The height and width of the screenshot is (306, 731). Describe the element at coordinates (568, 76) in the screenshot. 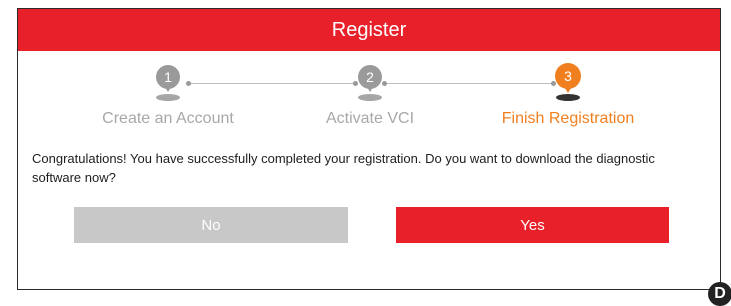

I see `step-number: 3` at that location.